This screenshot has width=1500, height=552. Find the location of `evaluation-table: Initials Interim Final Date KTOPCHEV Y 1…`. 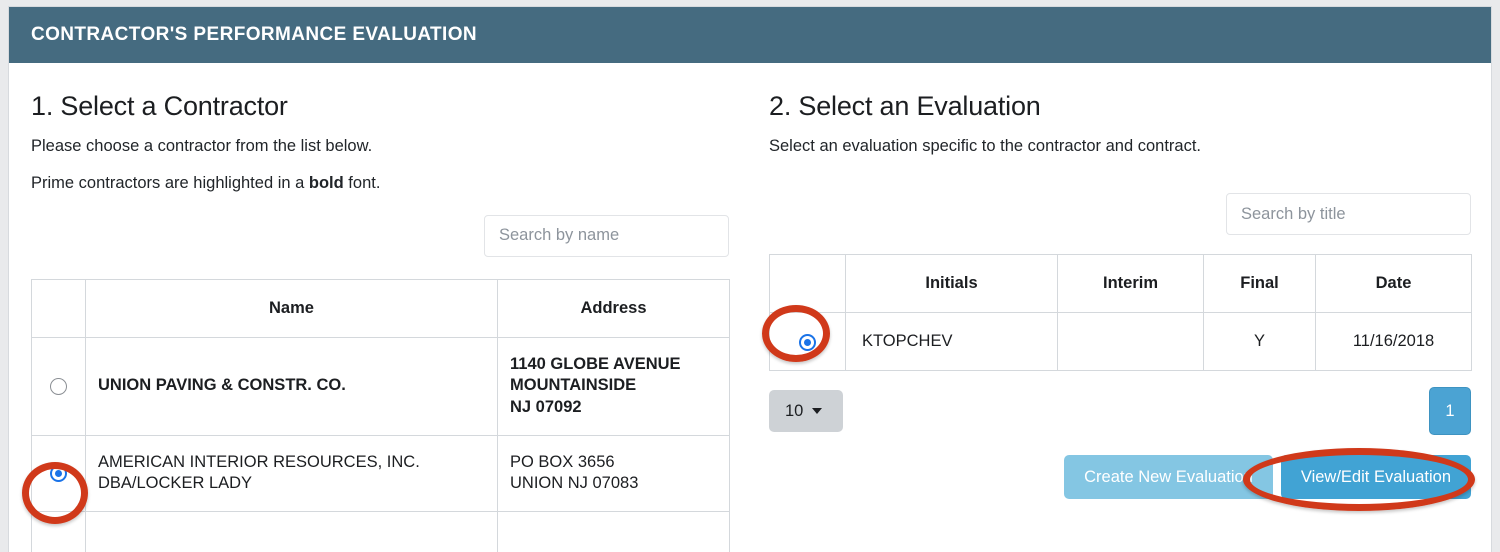

evaluation-table: Initials Interim Final Date KTOPCHEV Y 1… is located at coordinates (1120, 313).